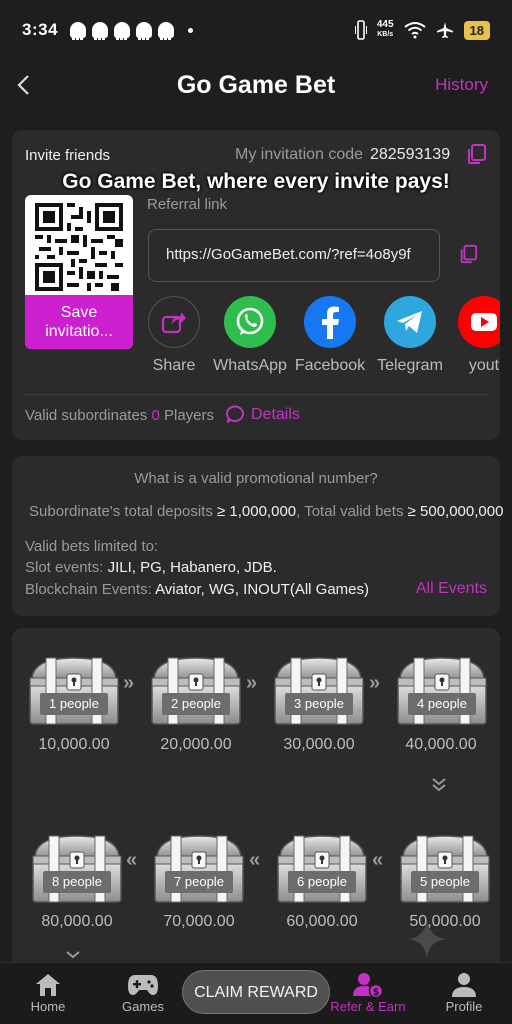 This screenshot has width=512, height=1024. What do you see at coordinates (256, 478) in the screenshot?
I see `promo-question: What is a valid promotional number?` at bounding box center [256, 478].